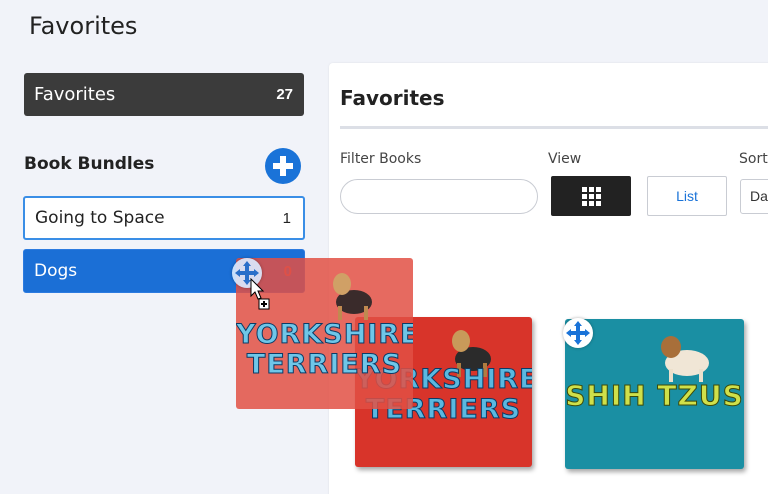 The height and width of the screenshot is (494, 768). Describe the element at coordinates (83, 26) in the screenshot. I see `page-title: Favorites` at that location.